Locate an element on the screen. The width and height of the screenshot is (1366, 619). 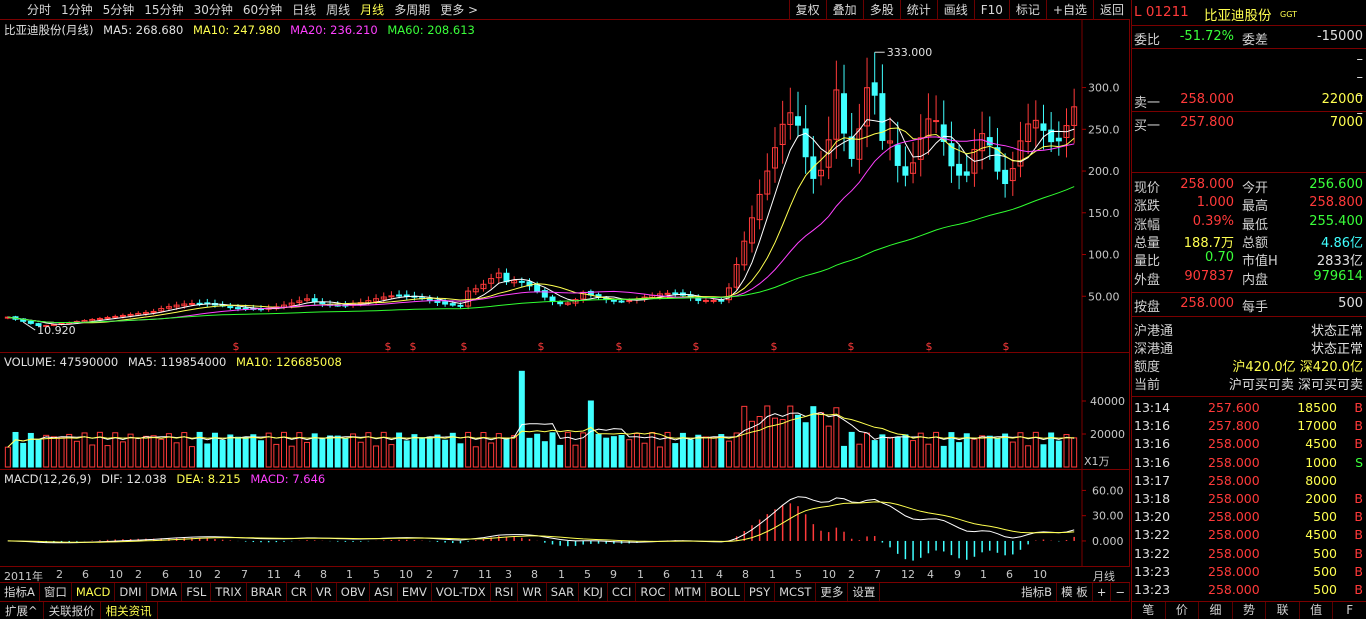
period-5: 60分钟 is located at coordinates (262, 9).